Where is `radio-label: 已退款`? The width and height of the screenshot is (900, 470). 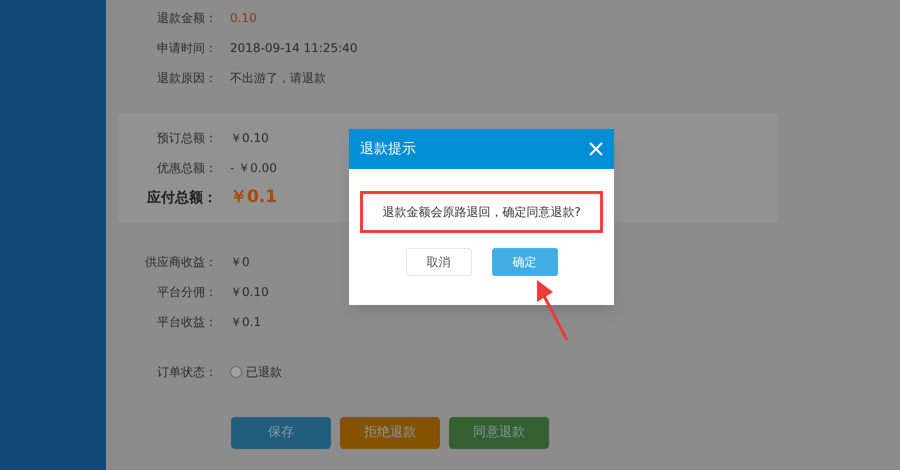
radio-label: 已退款 is located at coordinates (264, 372).